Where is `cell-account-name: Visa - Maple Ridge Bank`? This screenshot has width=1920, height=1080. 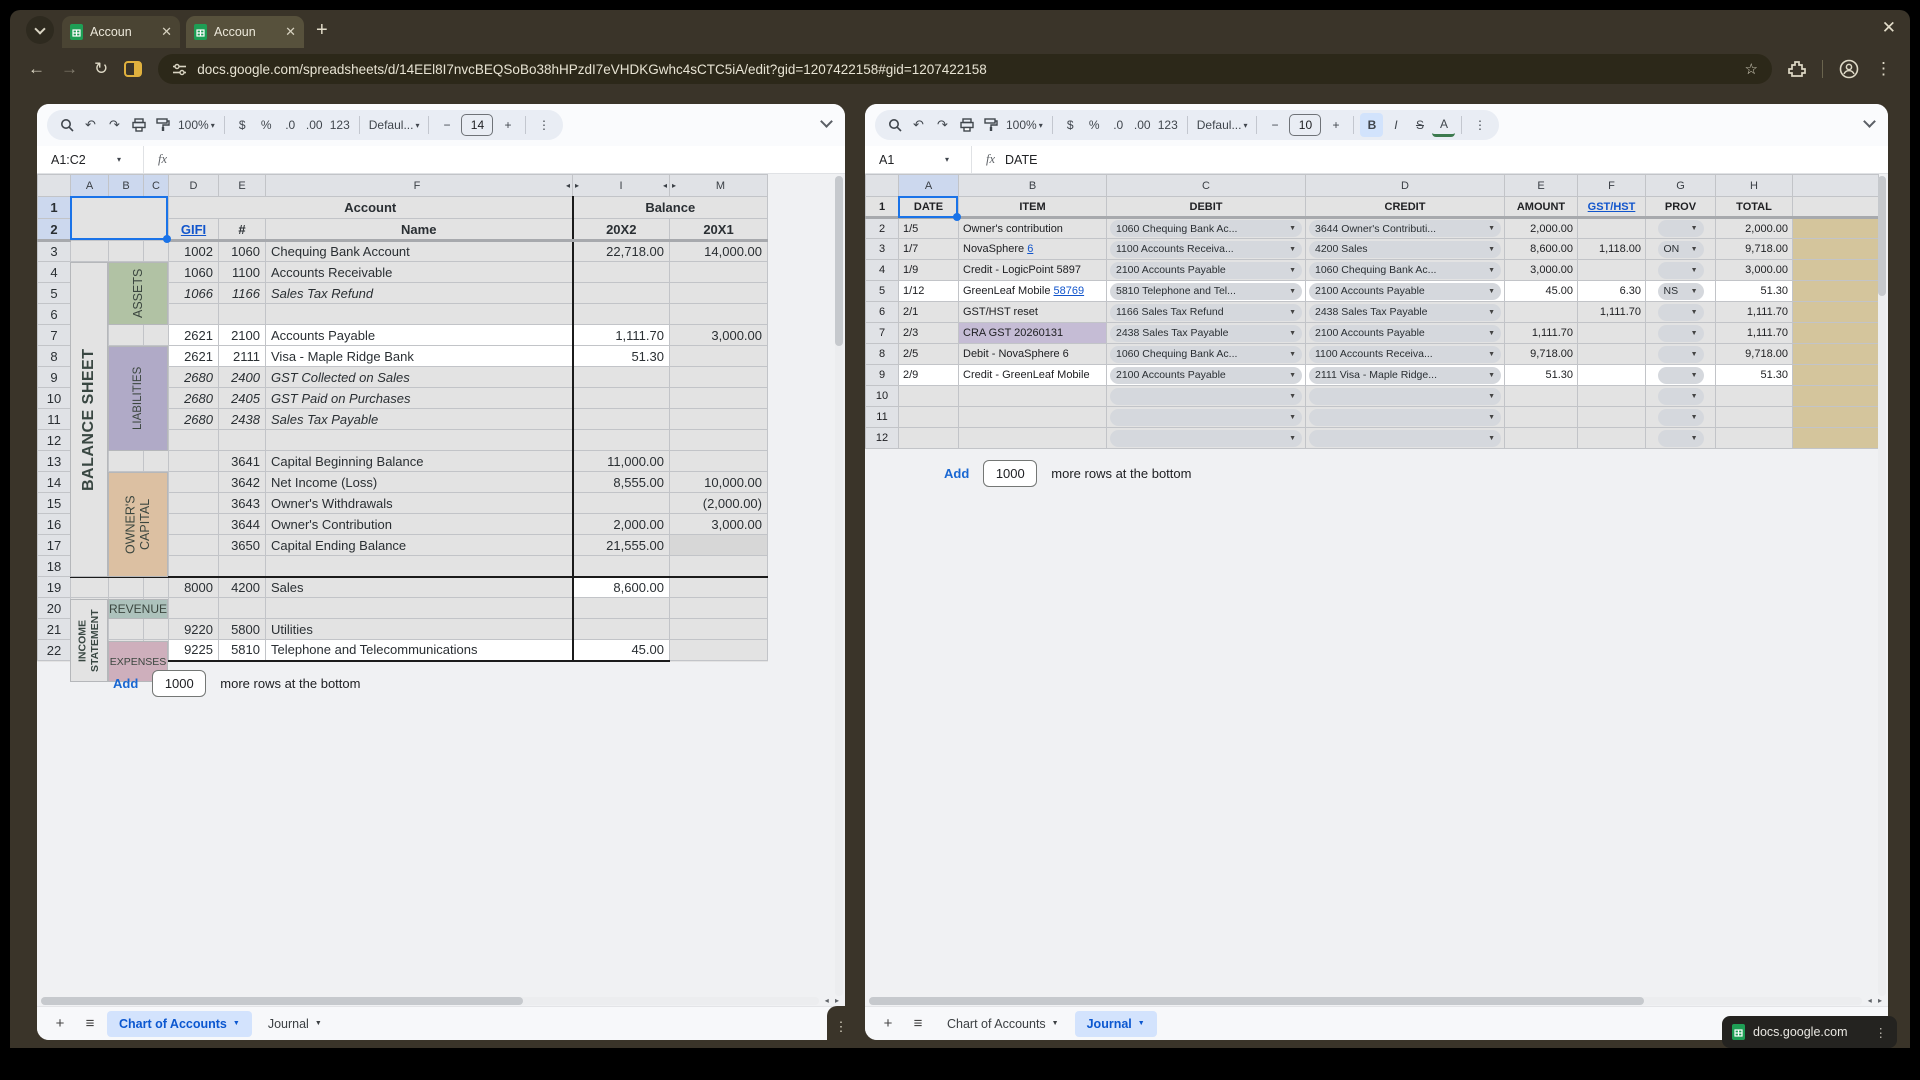
cell-account-name: Visa - Maple Ridge Bank is located at coordinates (419, 356).